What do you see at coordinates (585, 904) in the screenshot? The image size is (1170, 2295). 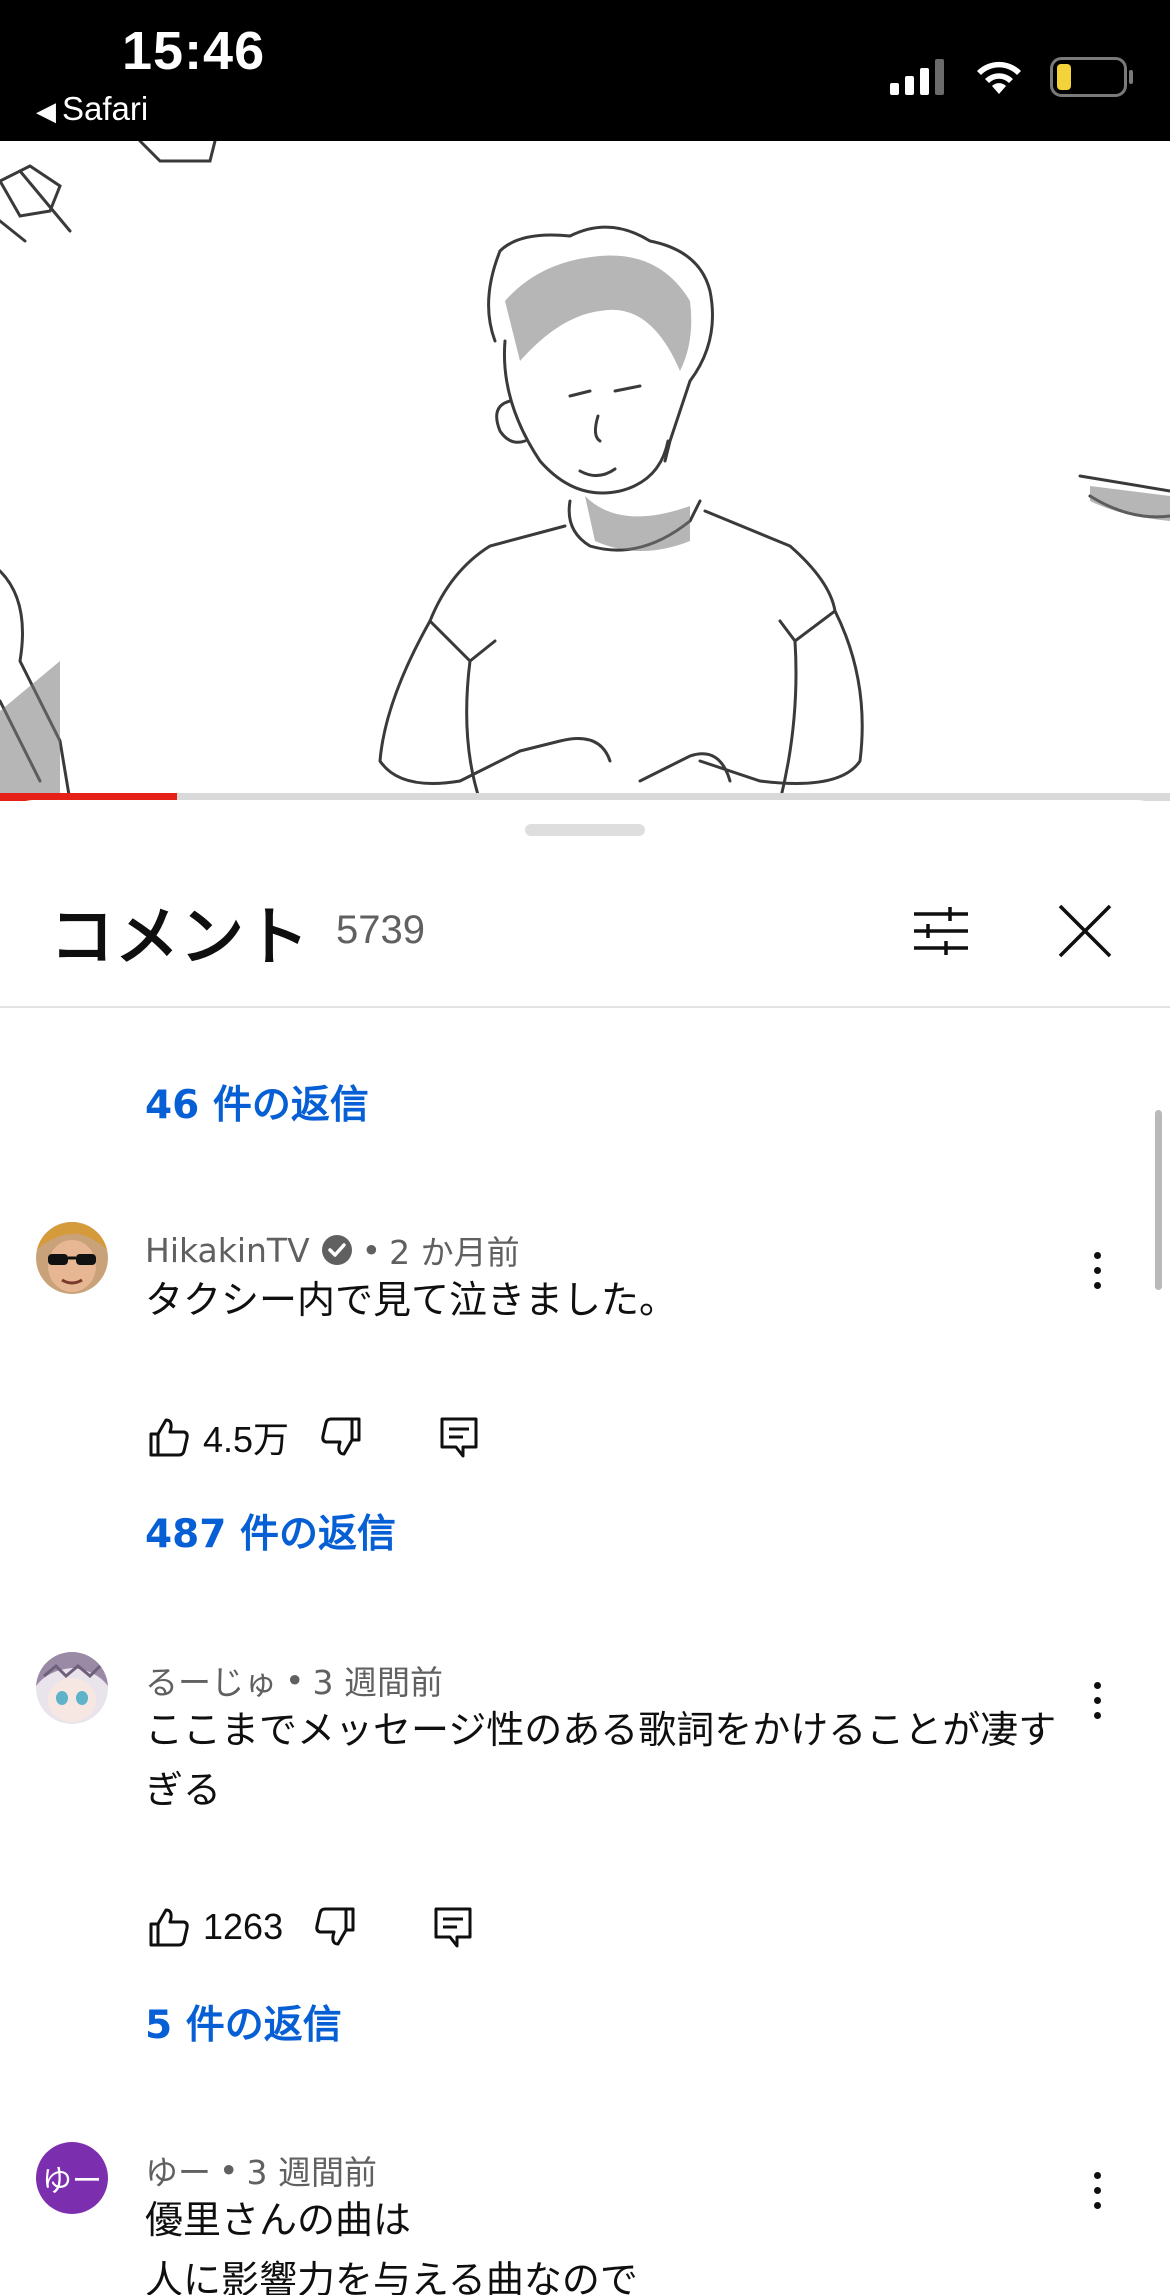 I see `comments-header: コメント 5739` at bounding box center [585, 904].